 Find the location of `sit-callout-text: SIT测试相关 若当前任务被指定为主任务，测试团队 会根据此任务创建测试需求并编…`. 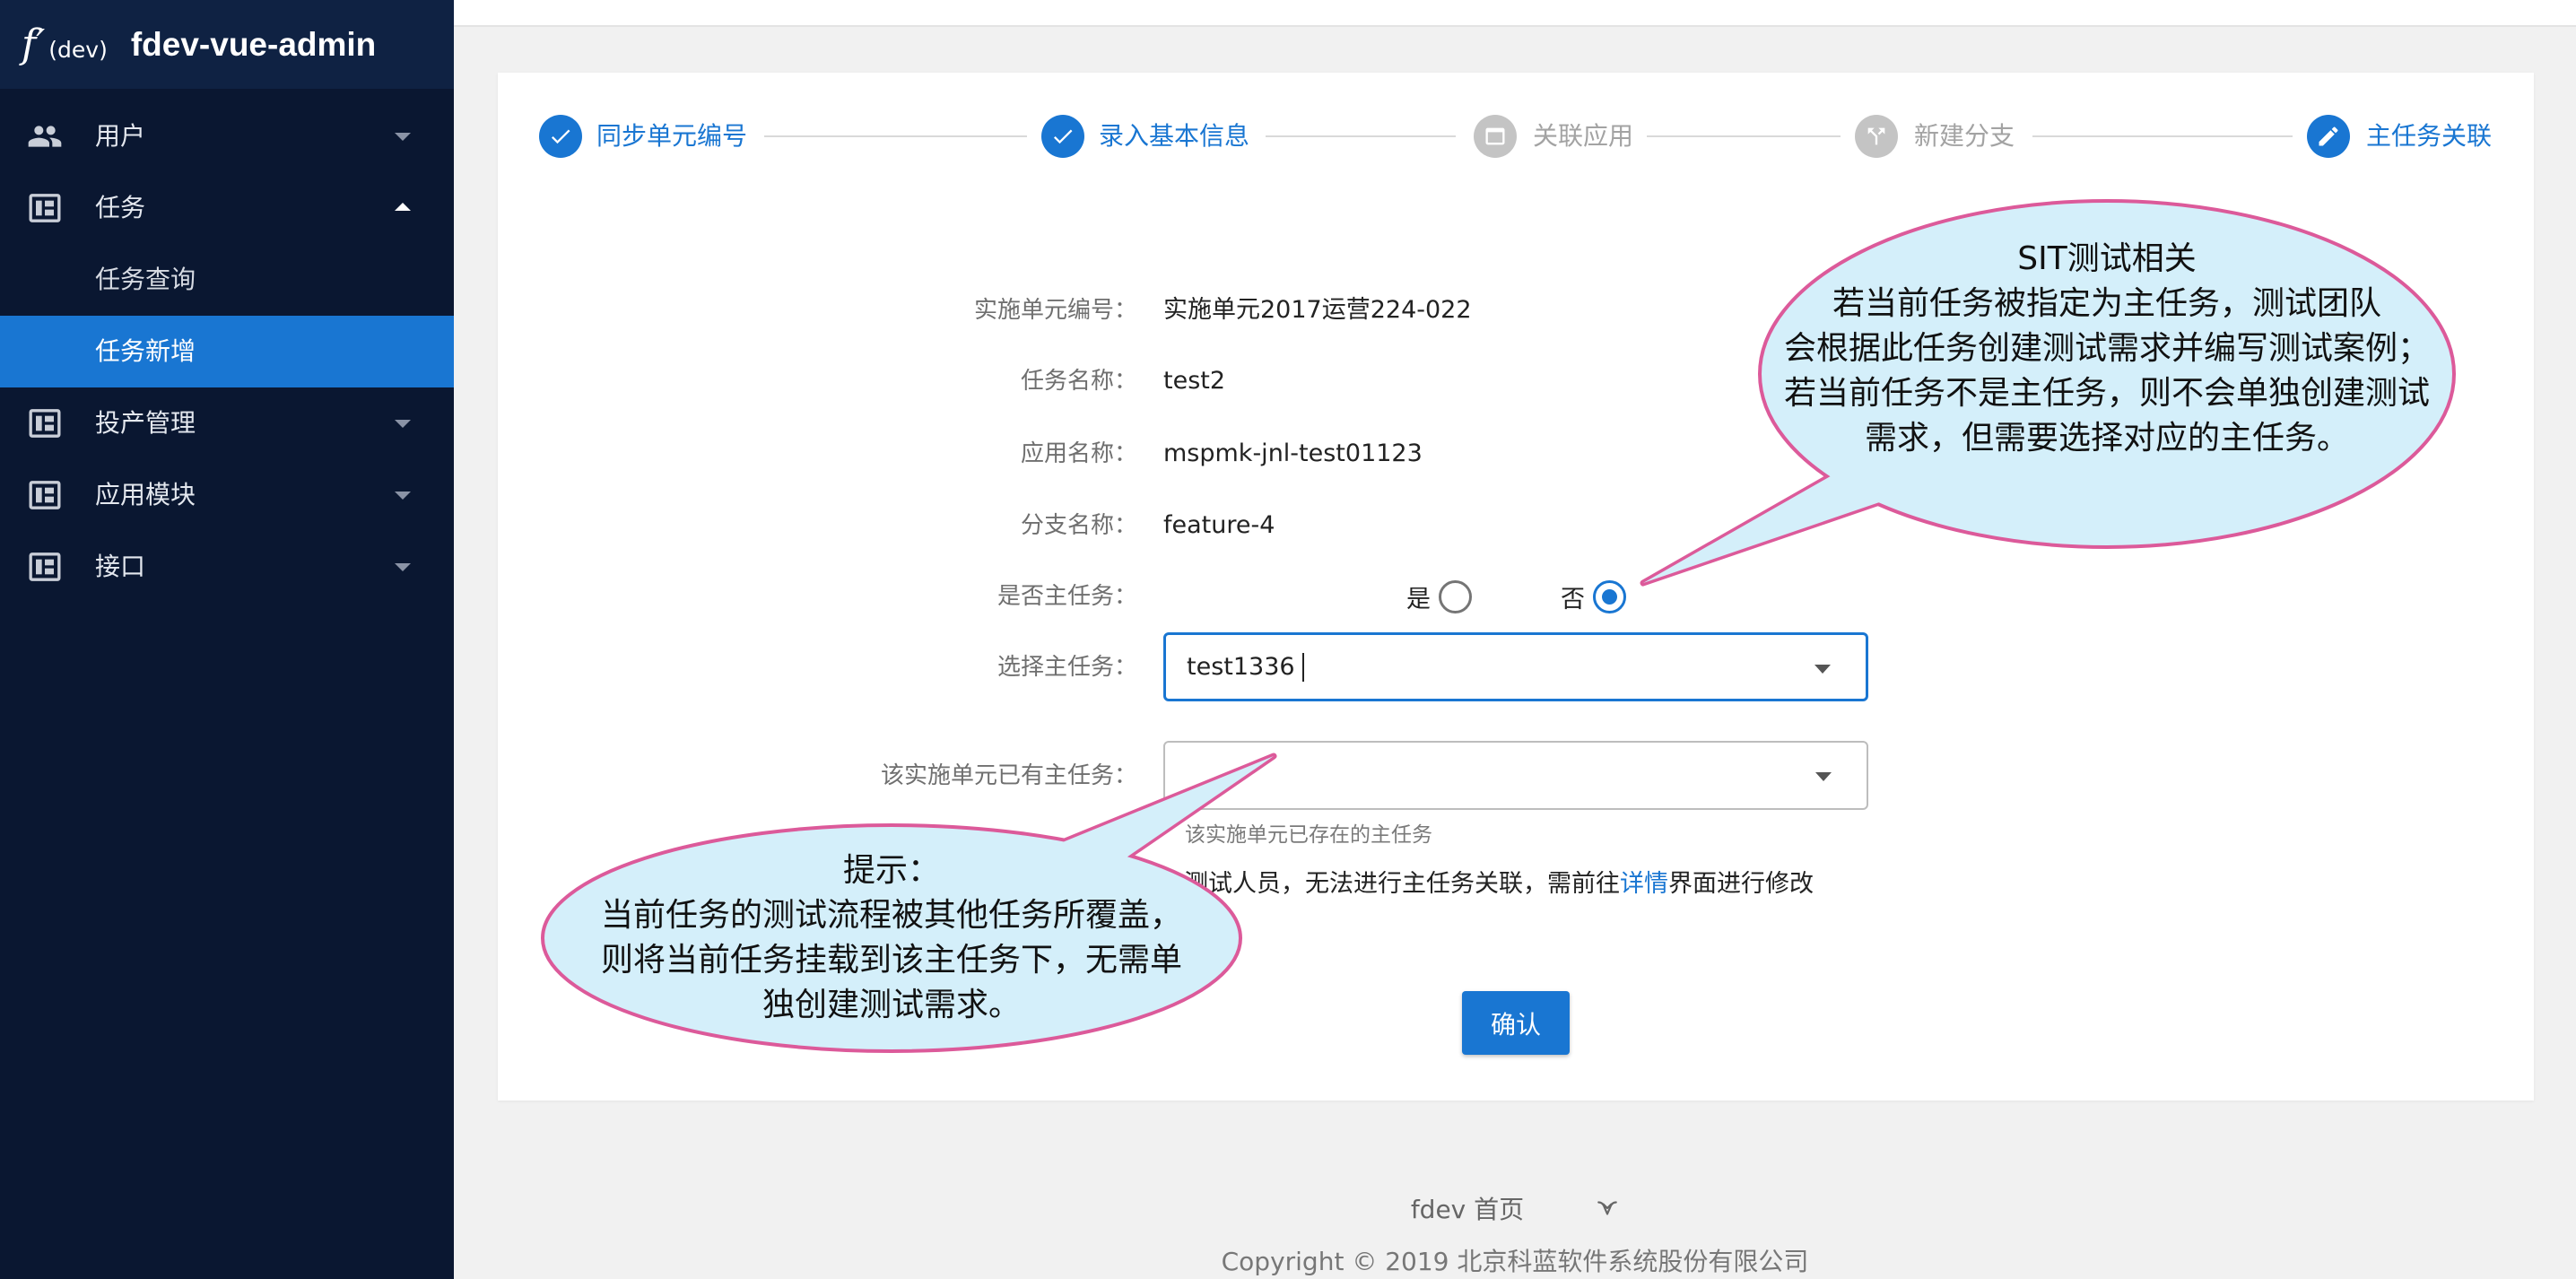

sit-callout-text: SIT测试相关 若当前任务被指定为主任务，测试团队 会根据此任务创建测试需求并编… is located at coordinates (2107, 349).